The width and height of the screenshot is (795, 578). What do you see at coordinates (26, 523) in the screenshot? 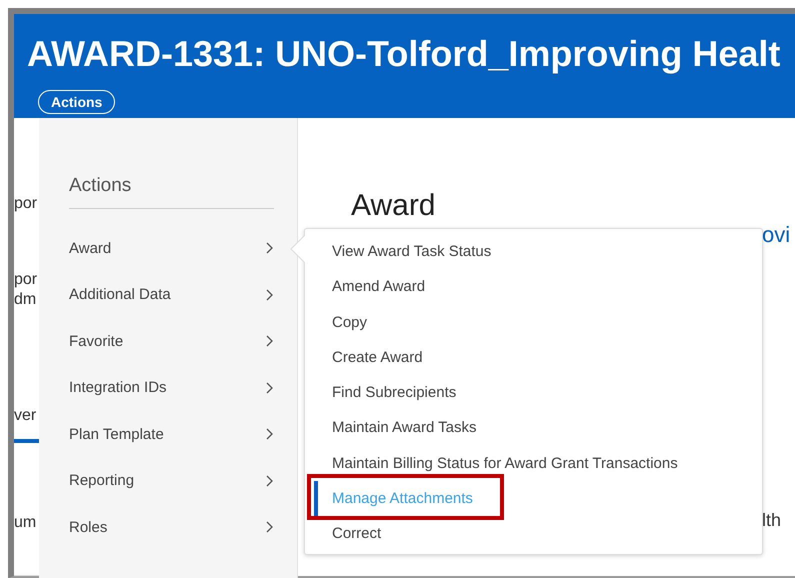
I see `field-label: um` at bounding box center [26, 523].